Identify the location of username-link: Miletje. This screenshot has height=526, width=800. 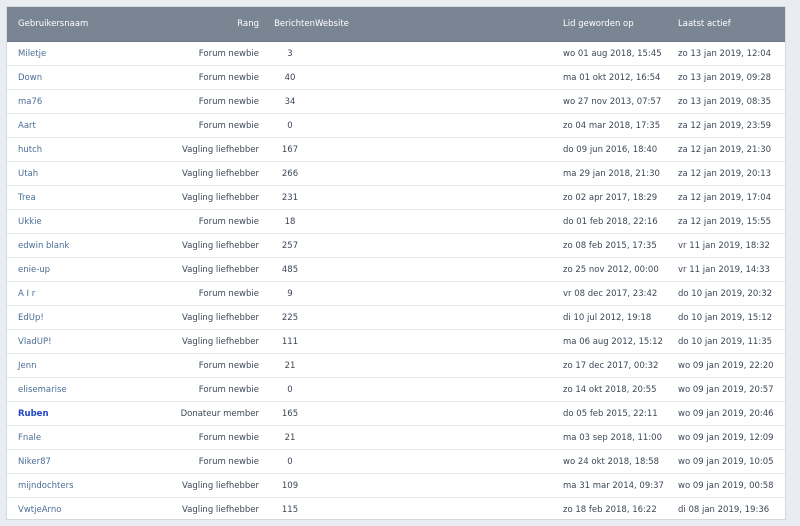
(32, 54).